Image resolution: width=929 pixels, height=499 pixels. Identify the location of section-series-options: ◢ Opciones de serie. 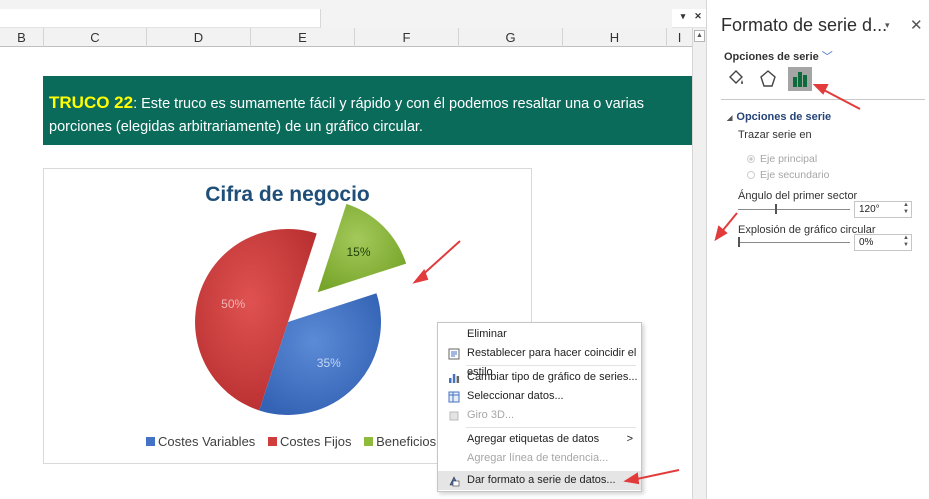
(779, 117).